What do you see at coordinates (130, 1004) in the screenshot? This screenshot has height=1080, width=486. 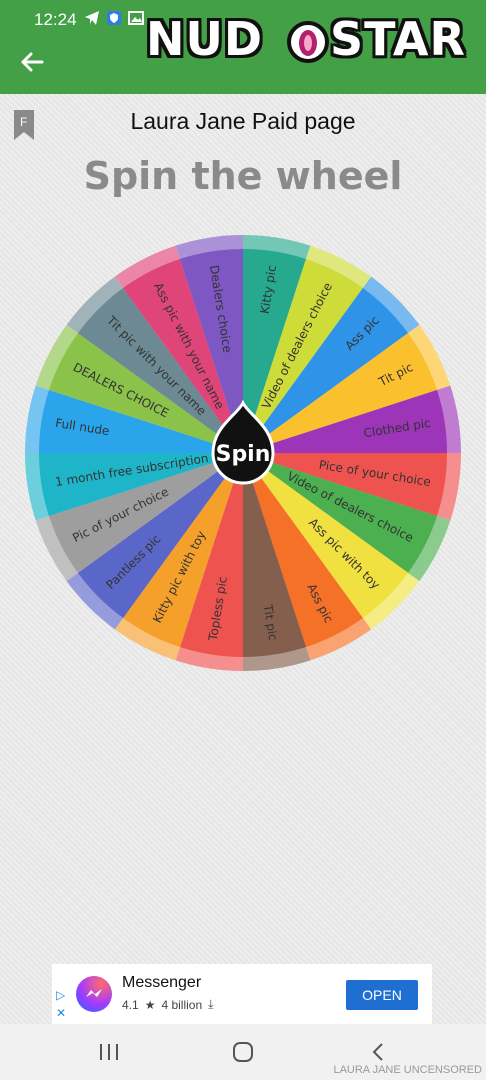 I see `ad-rating: 4.1` at bounding box center [130, 1004].